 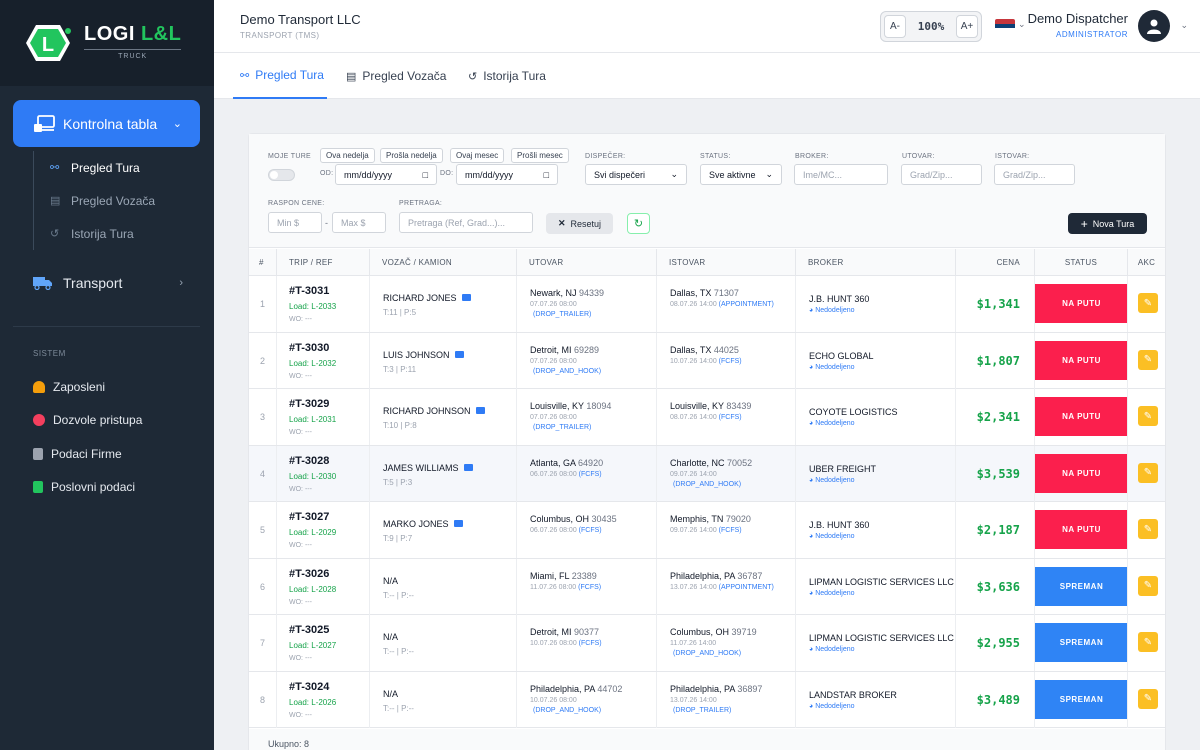 What do you see at coordinates (118, 421) in the screenshot?
I see `sidebar-item-permissions: Dozvole pristupa` at bounding box center [118, 421].